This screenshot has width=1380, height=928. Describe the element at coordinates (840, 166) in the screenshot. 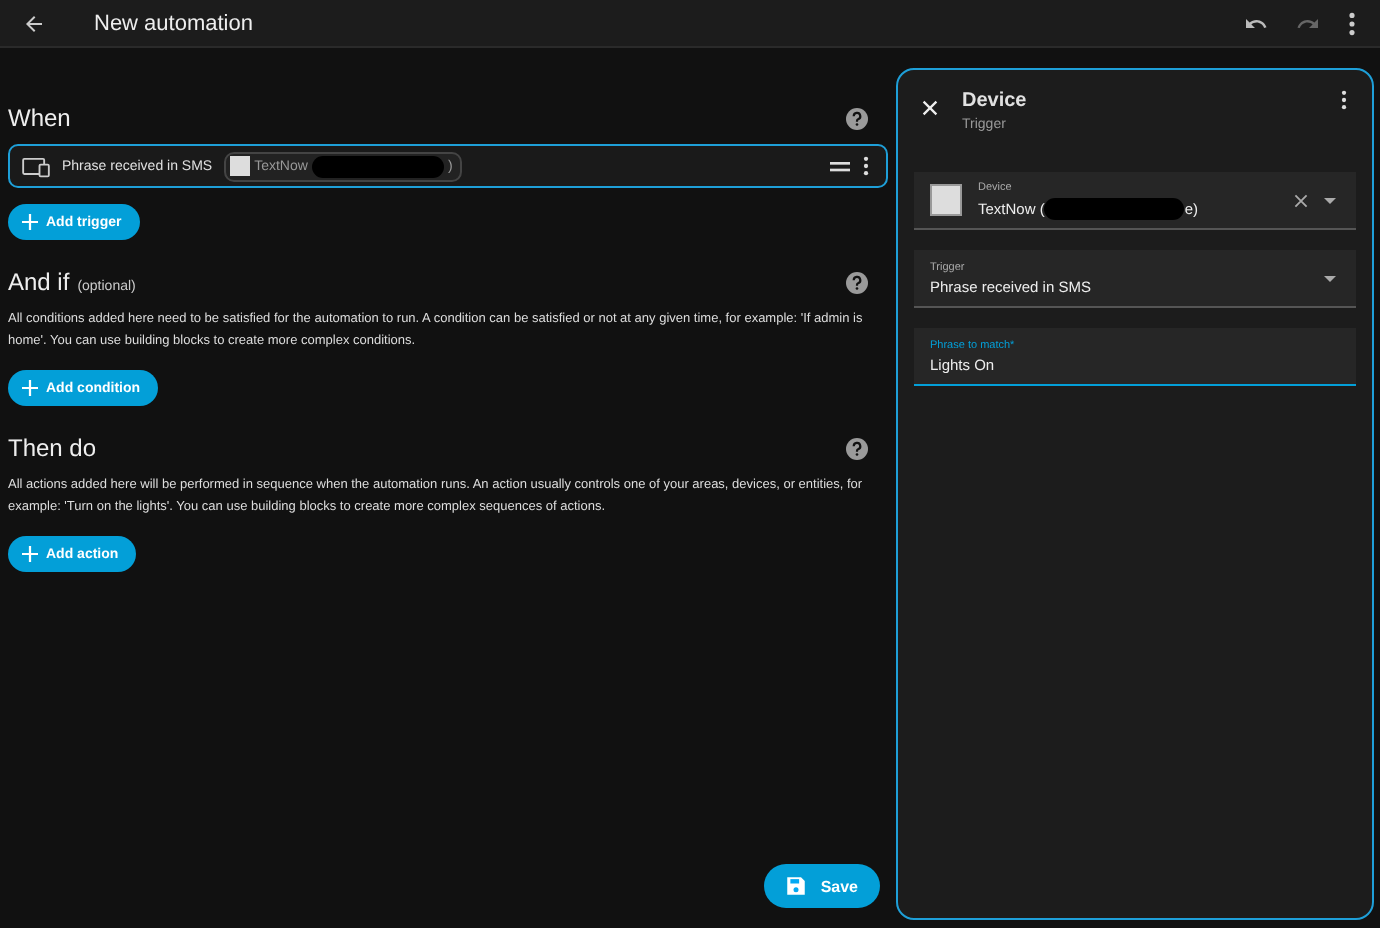

I see `drag-handle-icon` at that location.